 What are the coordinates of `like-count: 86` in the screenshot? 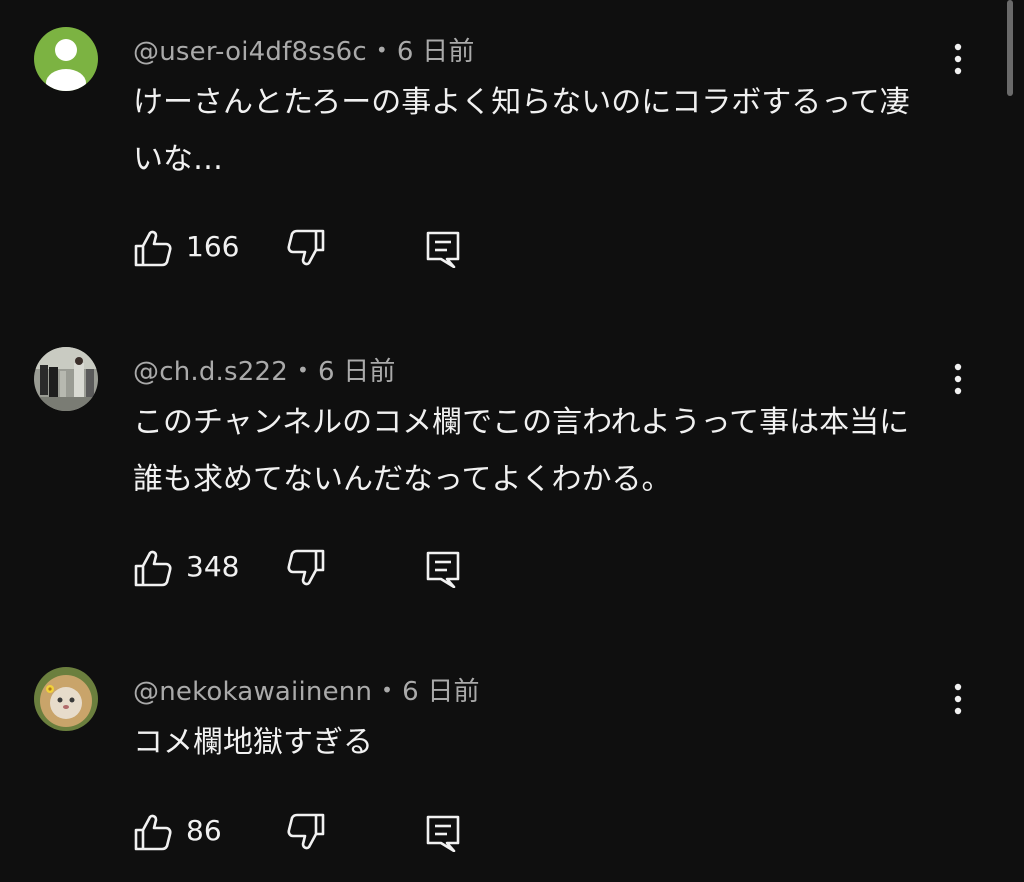 It's located at (204, 830).